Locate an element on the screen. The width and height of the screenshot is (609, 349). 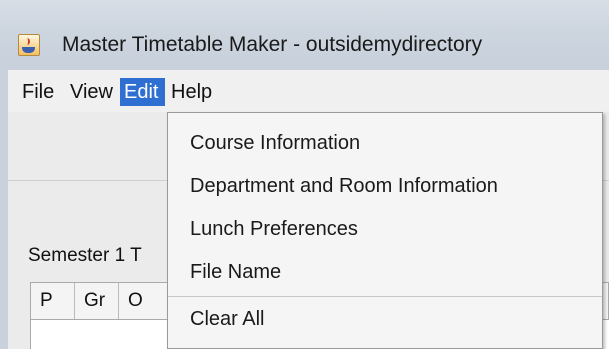
java-cup-icon is located at coordinates (29, 45).